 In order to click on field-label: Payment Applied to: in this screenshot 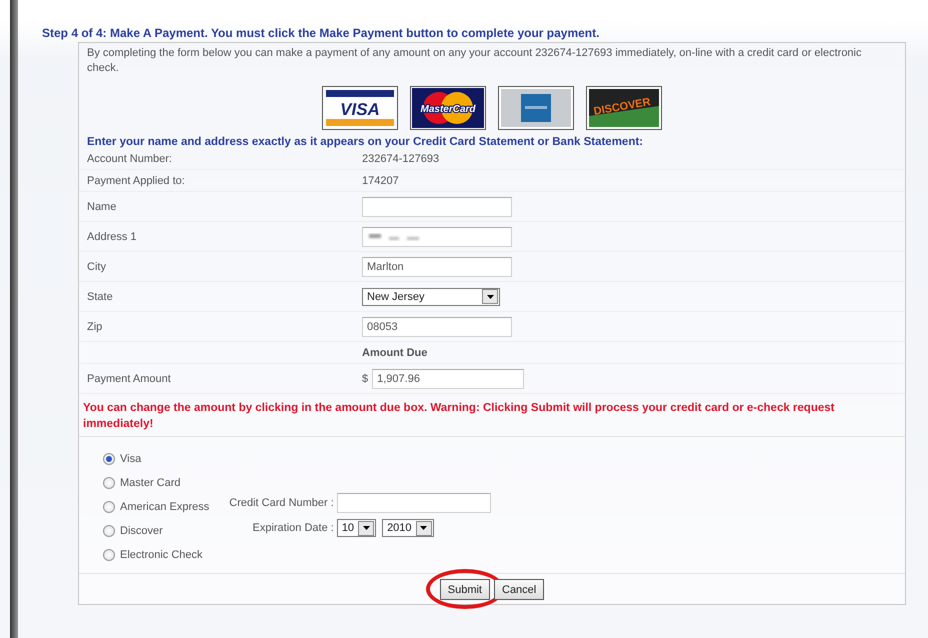, I will do `click(136, 180)`.